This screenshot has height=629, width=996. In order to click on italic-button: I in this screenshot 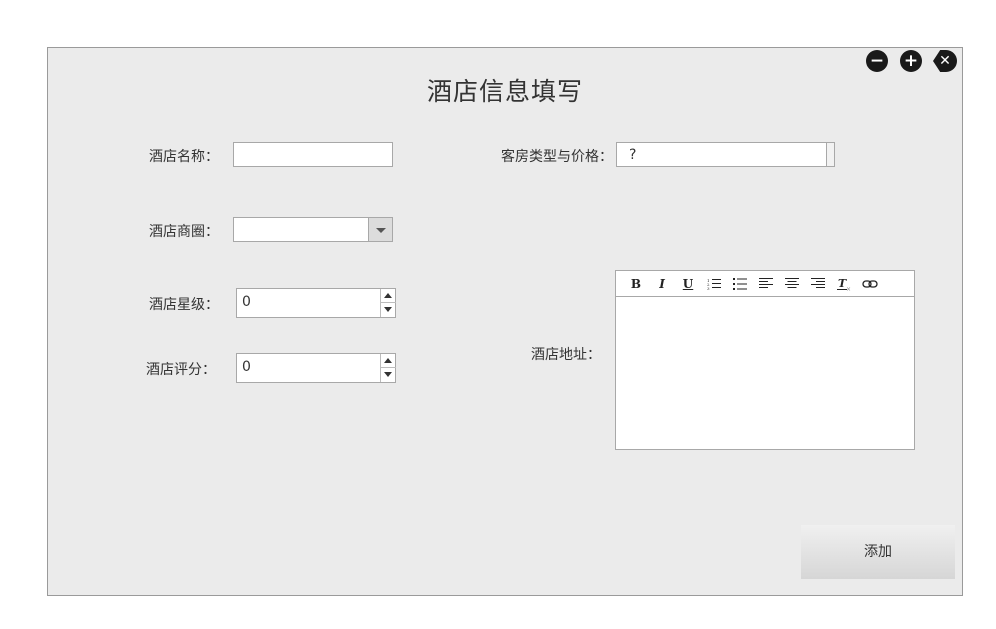, I will do `click(662, 284)`.